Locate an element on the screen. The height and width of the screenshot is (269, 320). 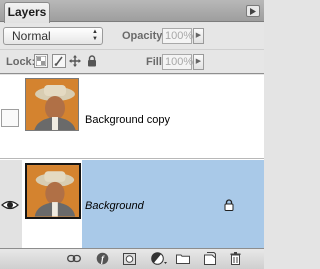
new-layer-icon is located at coordinates (209, 258).